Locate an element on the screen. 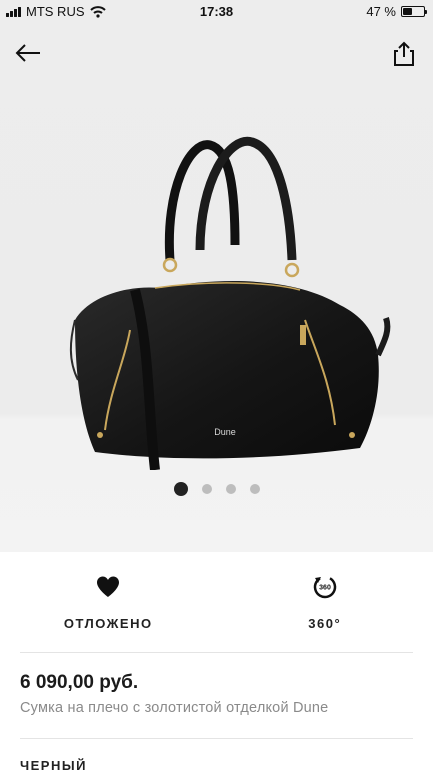 The width and height of the screenshot is (433, 770). carousel-dots is located at coordinates (216, 489).